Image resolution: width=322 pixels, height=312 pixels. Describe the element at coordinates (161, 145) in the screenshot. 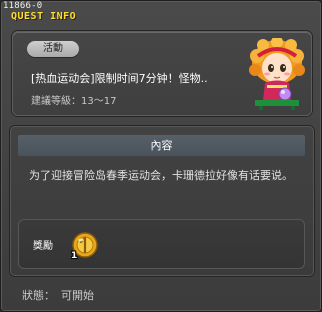

I see `content-header: 內容` at that location.